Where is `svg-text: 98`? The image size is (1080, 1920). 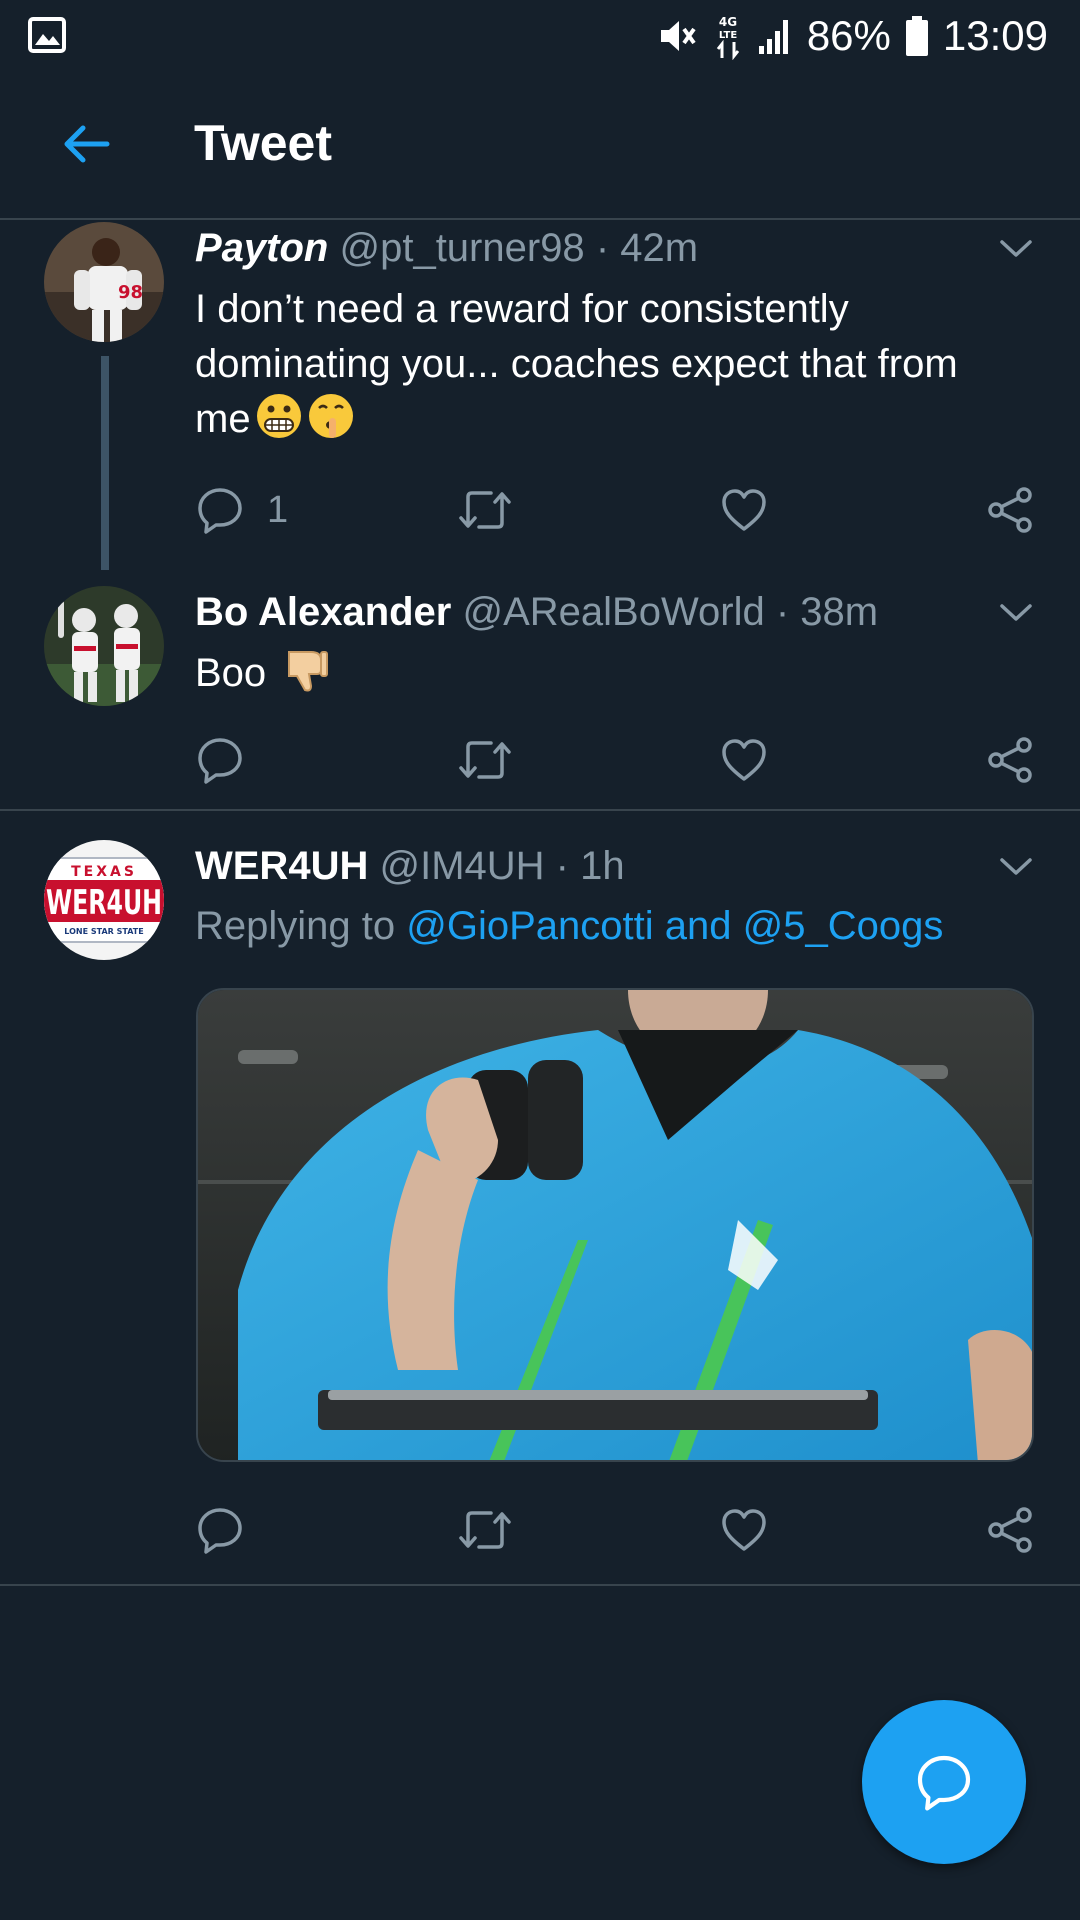
svg-text: 98 is located at coordinates (130, 292).